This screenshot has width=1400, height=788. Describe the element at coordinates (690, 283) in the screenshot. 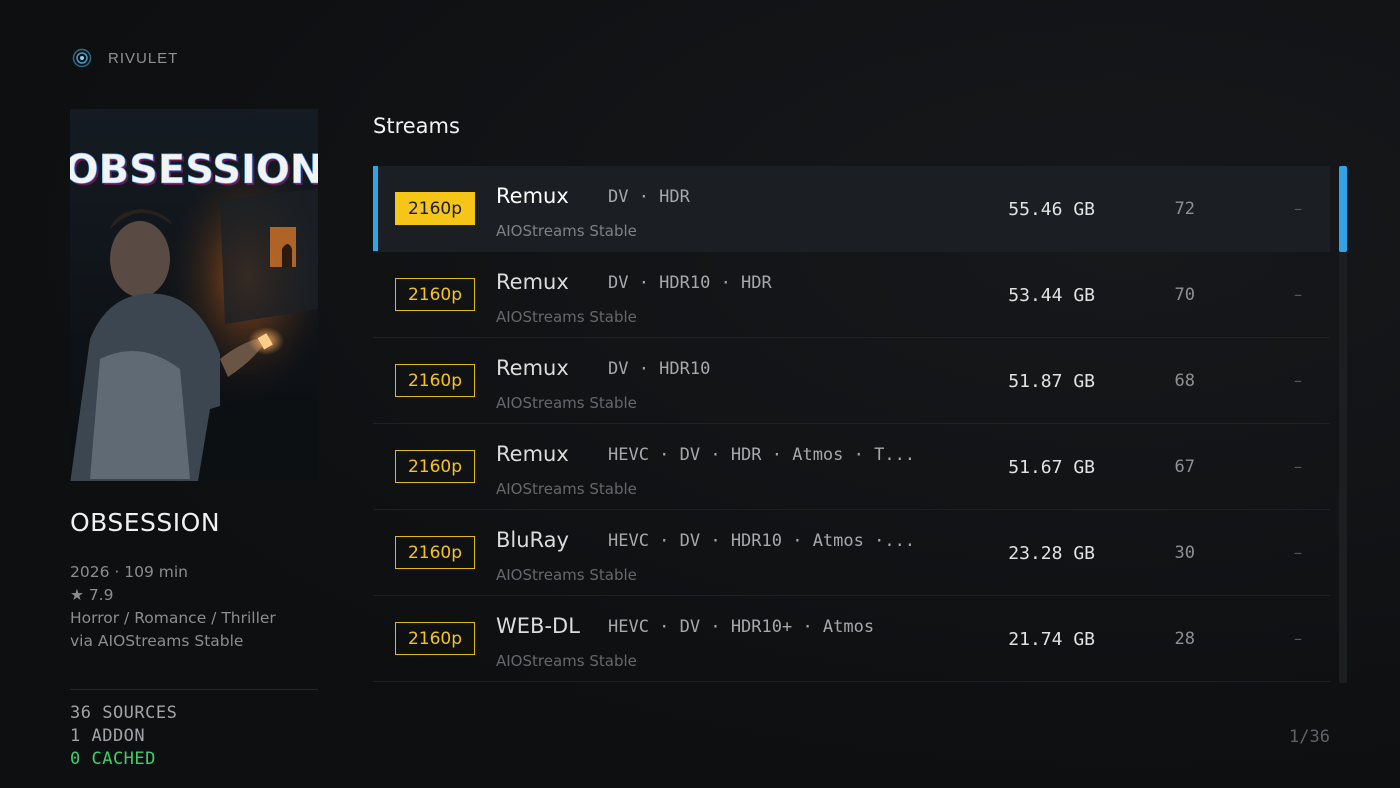

I see `stream-tags: DV · HDR10 · HDR` at that location.